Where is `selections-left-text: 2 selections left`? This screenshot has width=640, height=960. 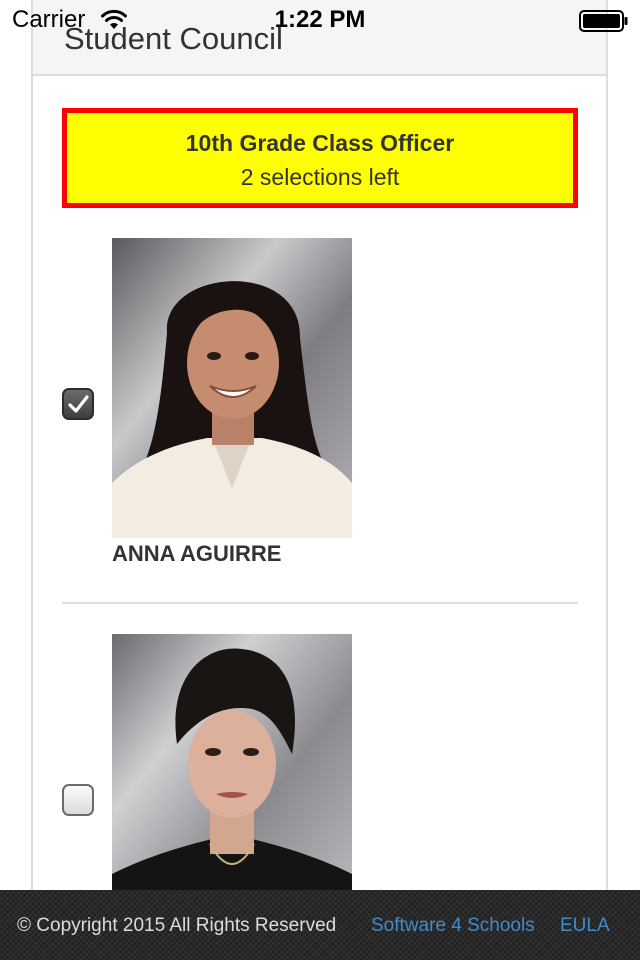
selections-left-text: 2 selections left is located at coordinates (320, 177).